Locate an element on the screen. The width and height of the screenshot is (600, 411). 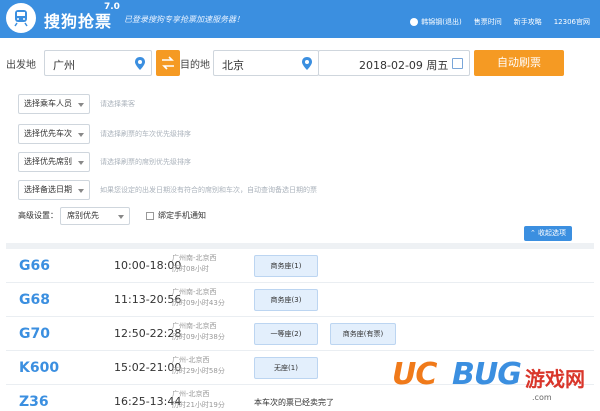
to-station-input: 北京 is located at coordinates (266, 63).